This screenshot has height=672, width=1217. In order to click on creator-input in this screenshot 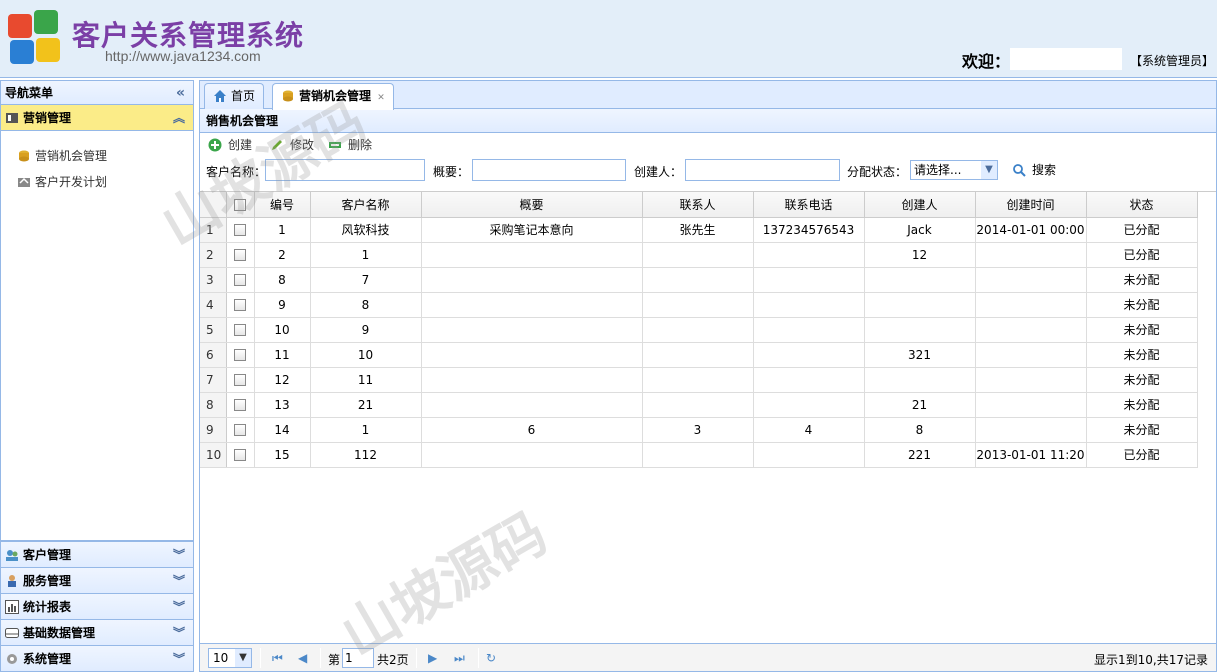, I will do `click(762, 170)`.